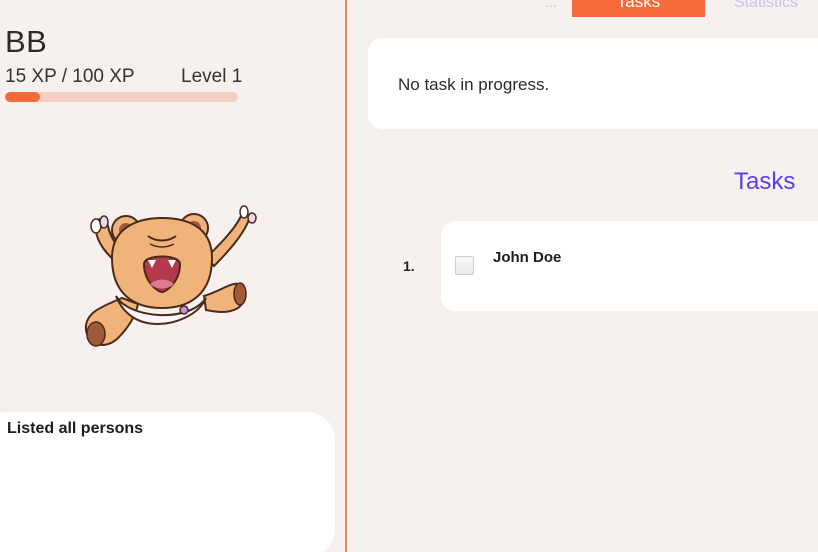 Image resolution: width=818 pixels, height=552 pixels. I want to click on pet-bear-icon, so click(170, 276).